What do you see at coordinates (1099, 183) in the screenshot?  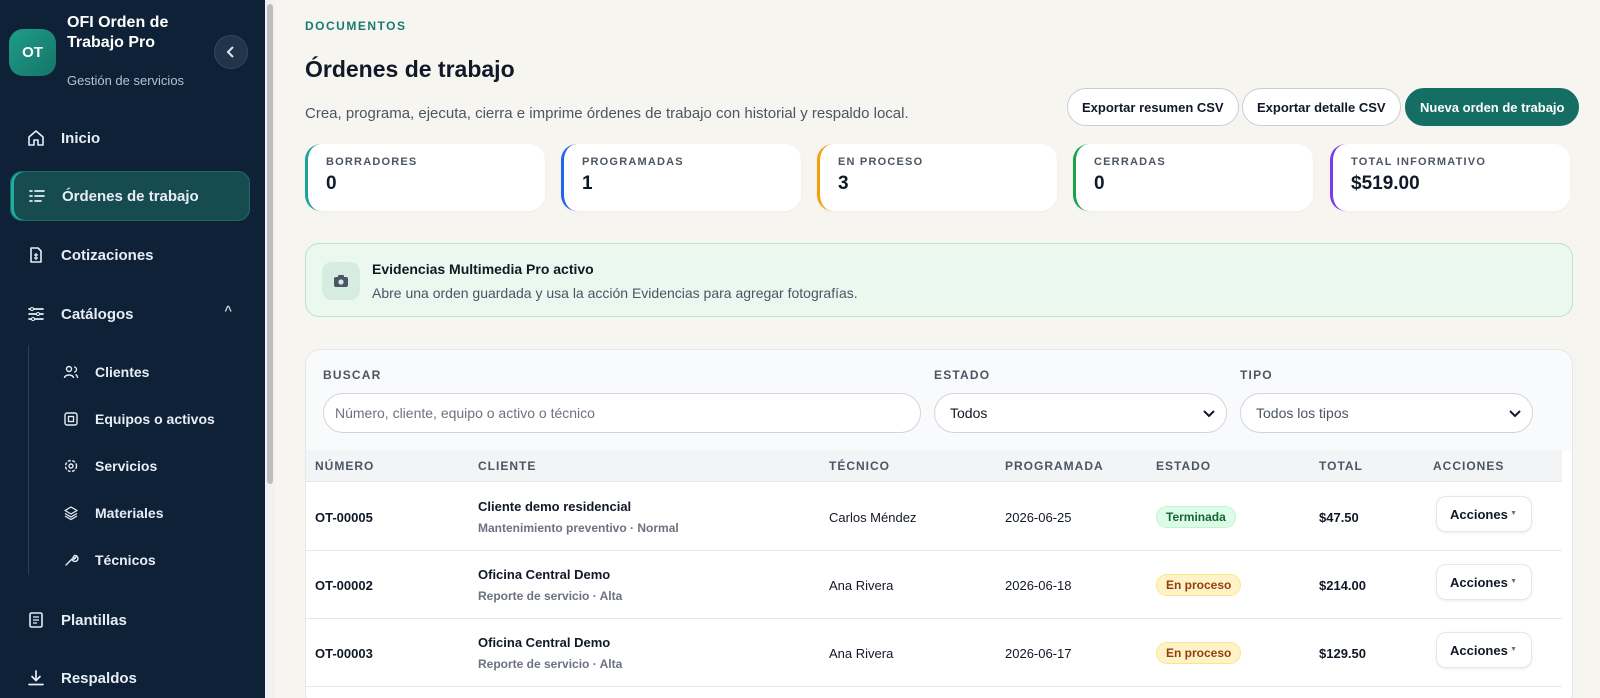 I see `stat-value: 0` at bounding box center [1099, 183].